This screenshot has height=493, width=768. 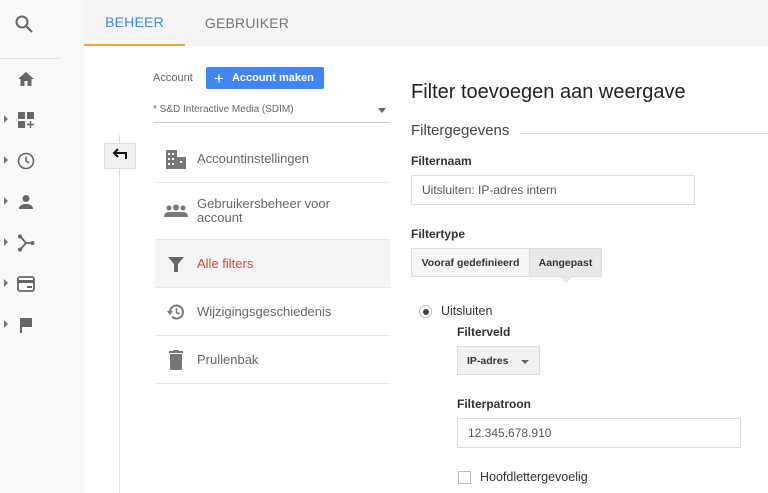 What do you see at coordinates (24, 24) in the screenshot?
I see `search-icon` at bounding box center [24, 24].